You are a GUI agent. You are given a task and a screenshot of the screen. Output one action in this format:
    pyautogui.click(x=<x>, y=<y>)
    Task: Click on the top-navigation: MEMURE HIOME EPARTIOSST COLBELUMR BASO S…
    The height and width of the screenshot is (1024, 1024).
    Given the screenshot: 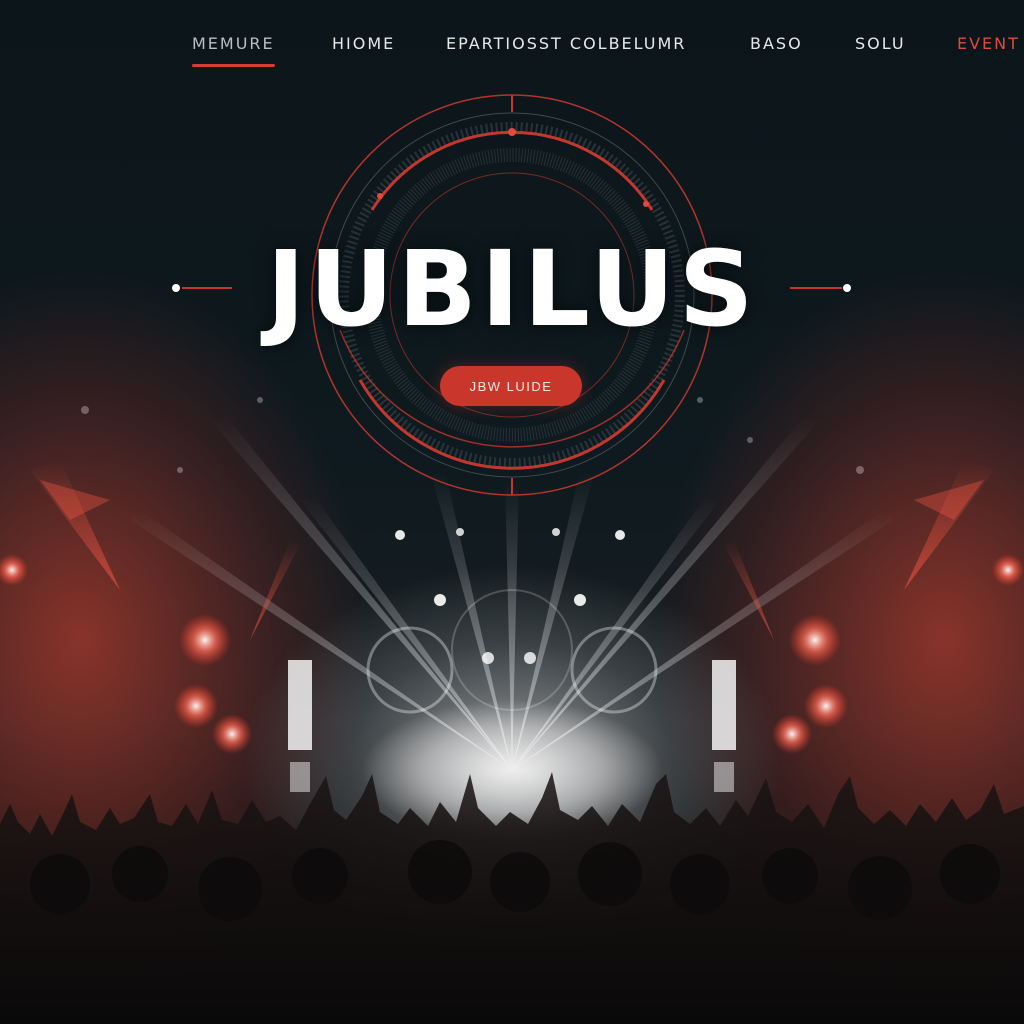 What is the action you would take?
    pyautogui.click(x=512, y=40)
    